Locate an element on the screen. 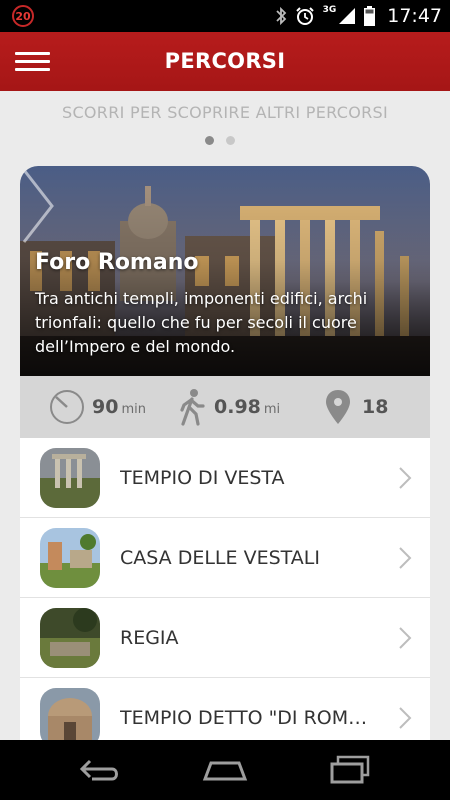 The width and height of the screenshot is (450, 800). signal-icon is located at coordinates (347, 16).